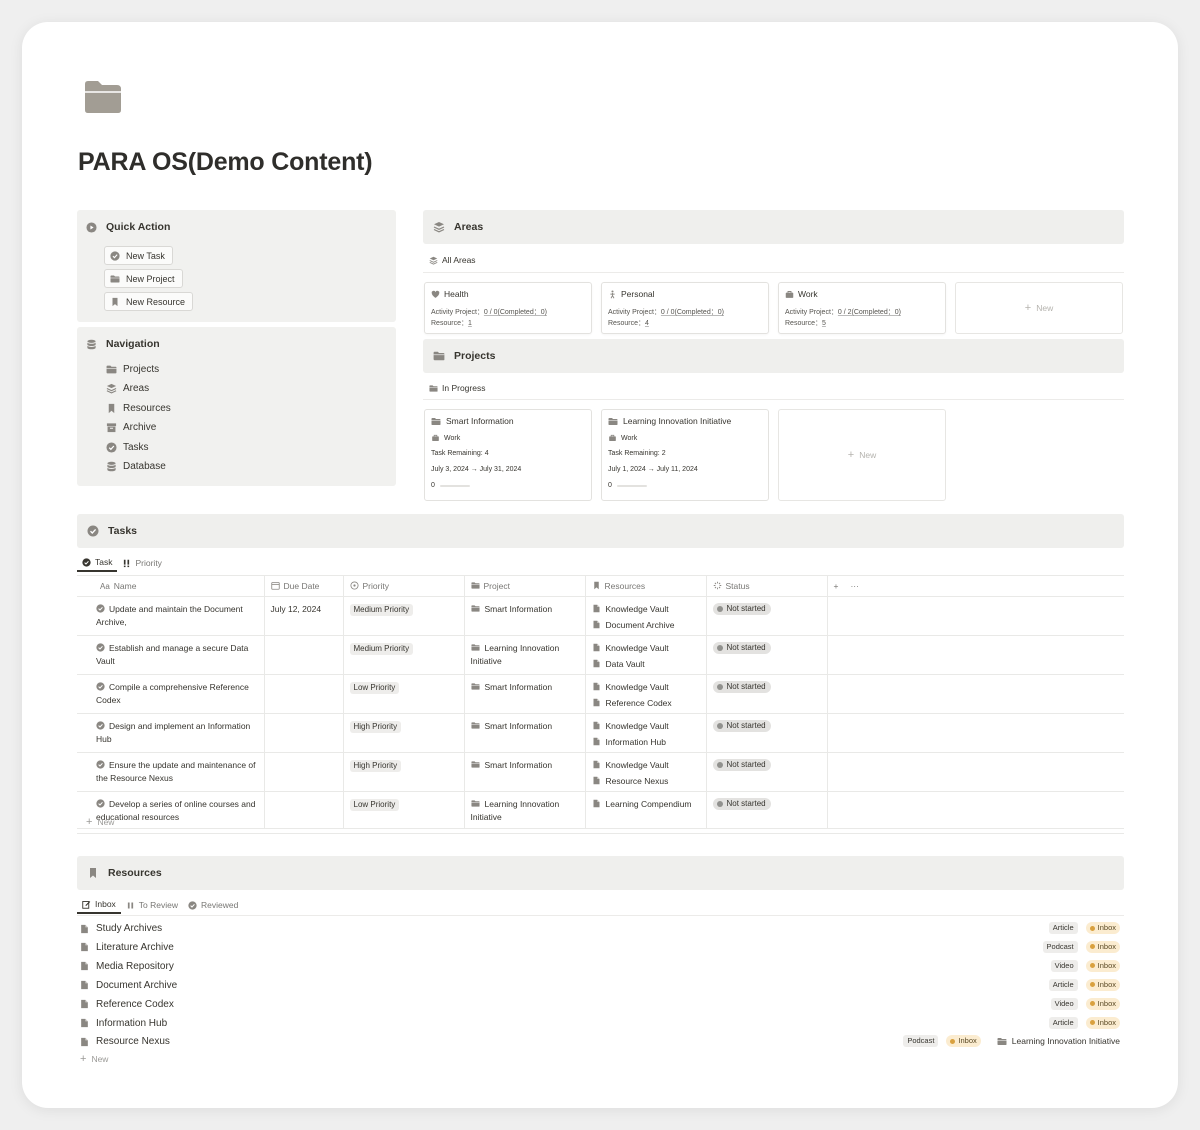  I want to click on column-header-name: Aa Name, so click(171, 586).